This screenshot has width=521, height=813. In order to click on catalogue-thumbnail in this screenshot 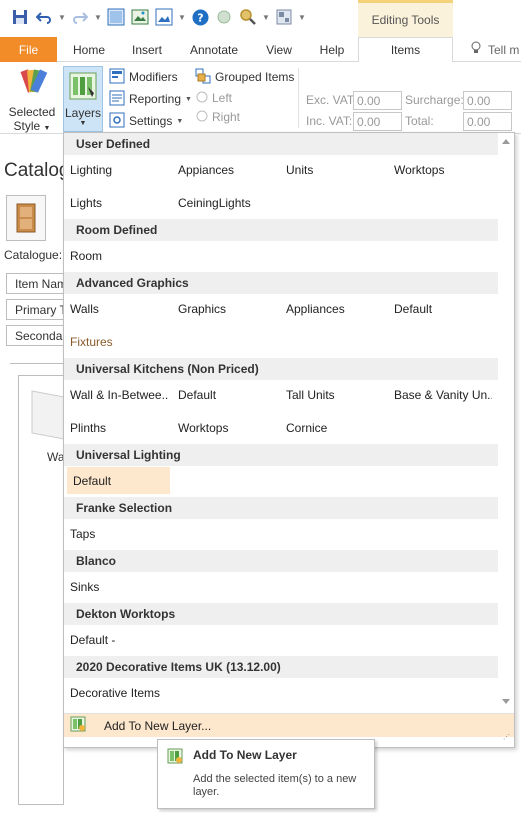, I will do `click(26, 218)`.